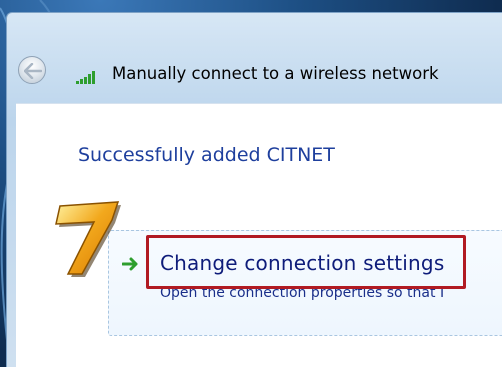 Image resolution: width=502 pixels, height=367 pixels. What do you see at coordinates (275, 73) in the screenshot?
I see `window-title: Manually connect to a wireless network` at bounding box center [275, 73].